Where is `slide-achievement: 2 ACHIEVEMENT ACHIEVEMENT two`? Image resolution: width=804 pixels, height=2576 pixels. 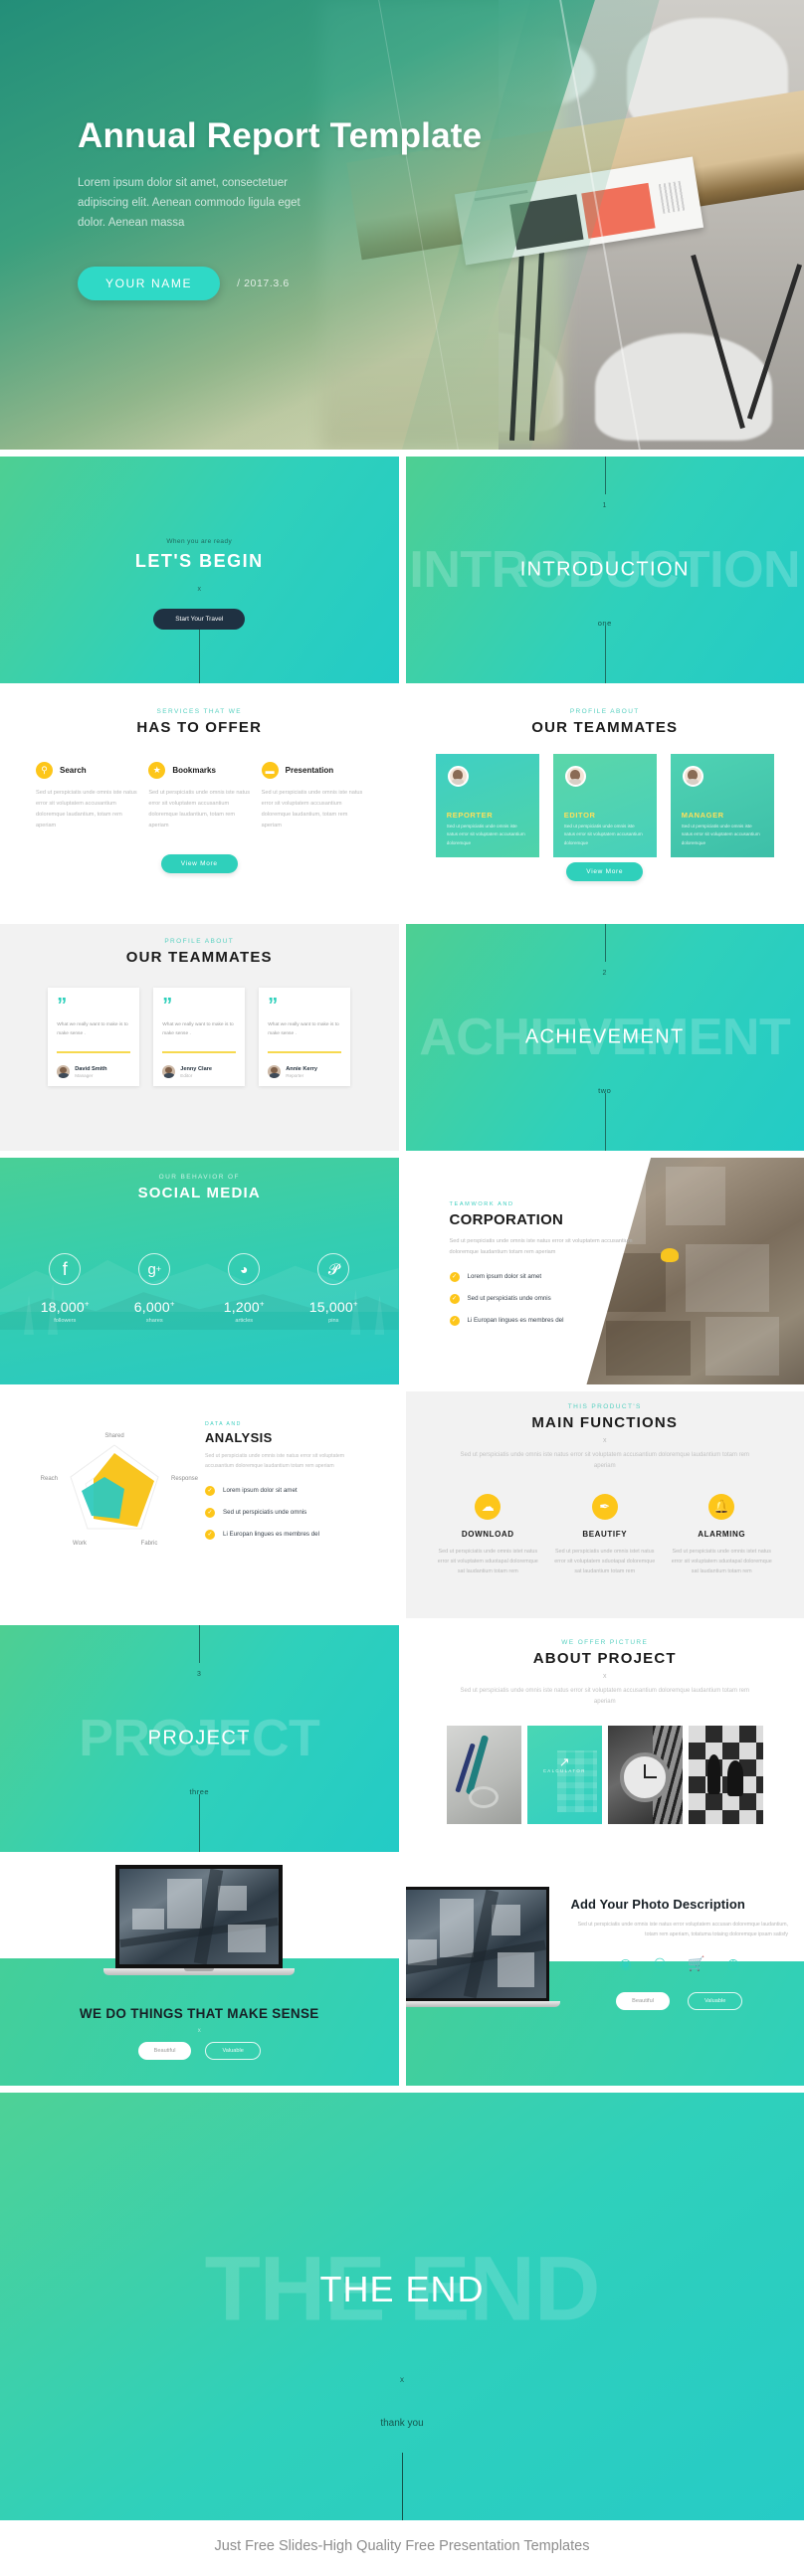 slide-achievement: 2 ACHIEVEMENT ACHIEVEMENT two is located at coordinates (605, 1037).